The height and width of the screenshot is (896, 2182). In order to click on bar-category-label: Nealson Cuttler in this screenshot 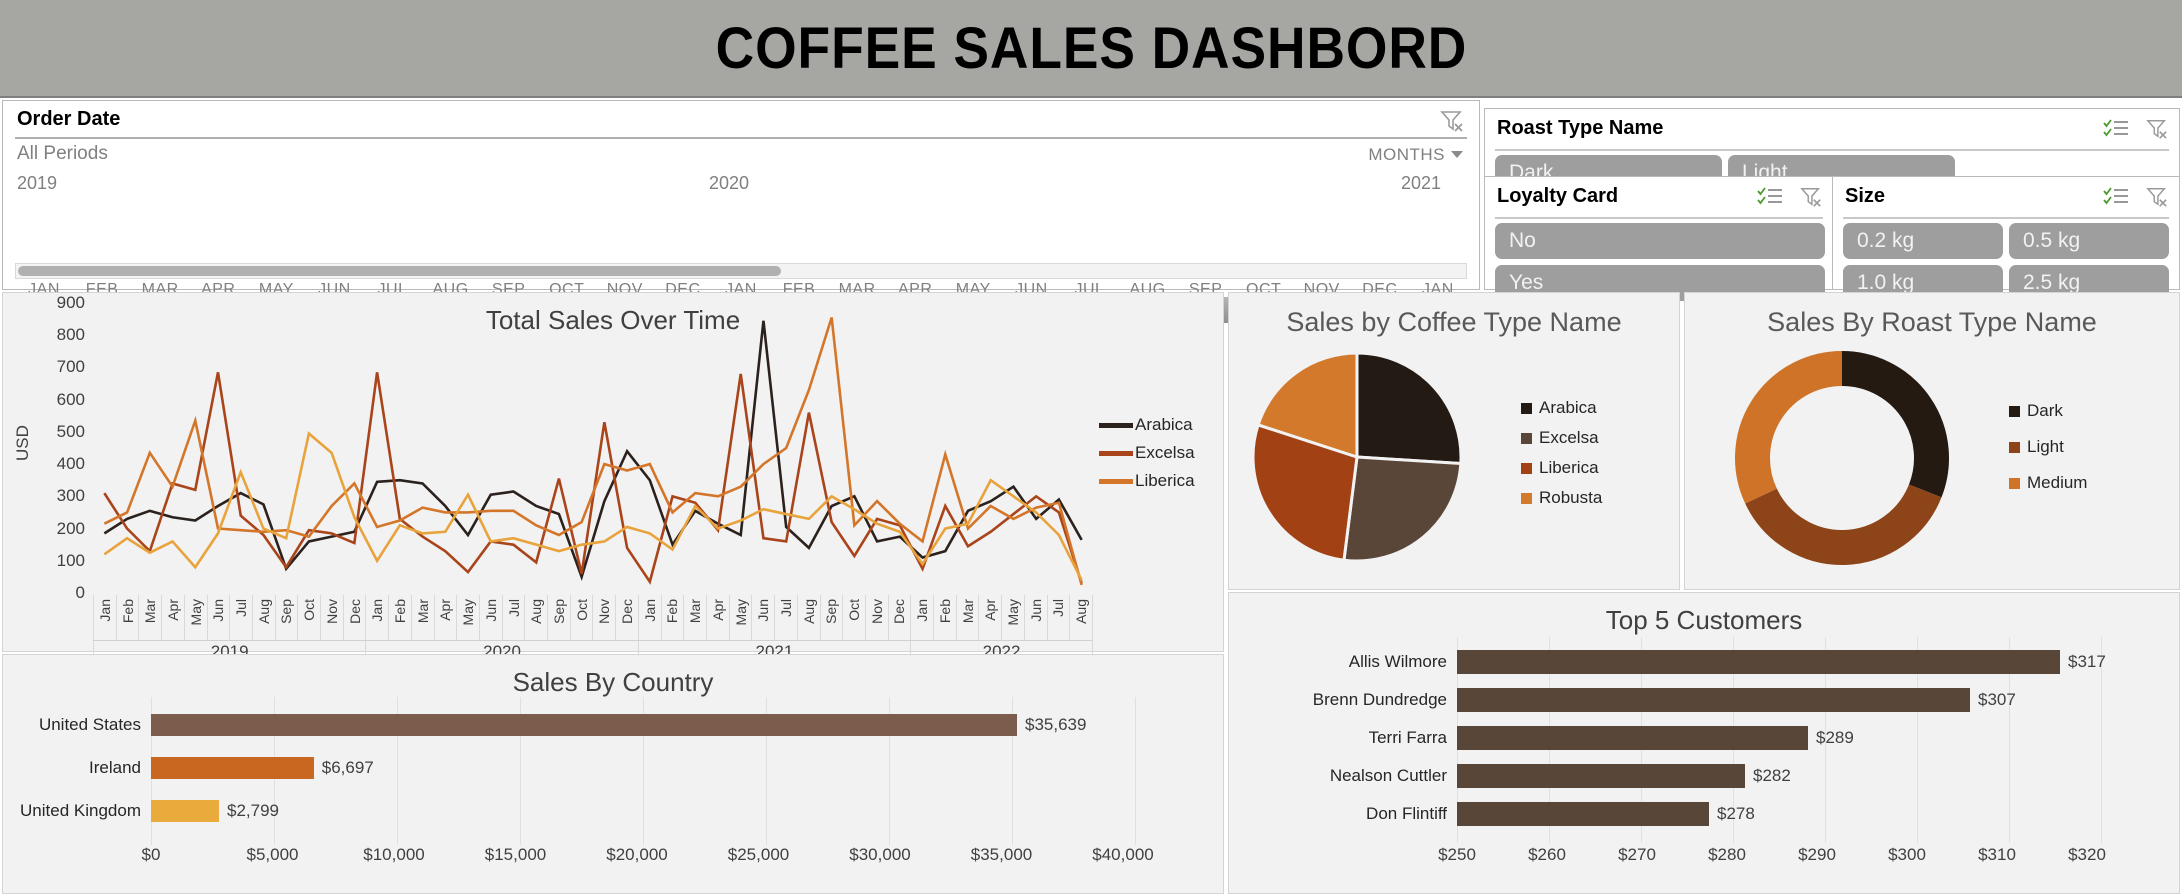, I will do `click(1388, 775)`.